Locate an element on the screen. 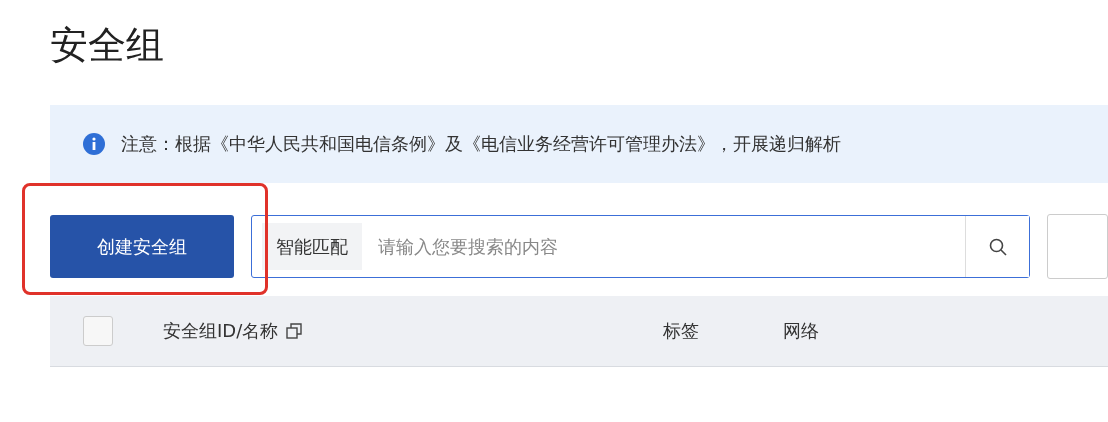 This screenshot has height=422, width=1108. match-mode-selector: 智能匹配 is located at coordinates (311, 246).